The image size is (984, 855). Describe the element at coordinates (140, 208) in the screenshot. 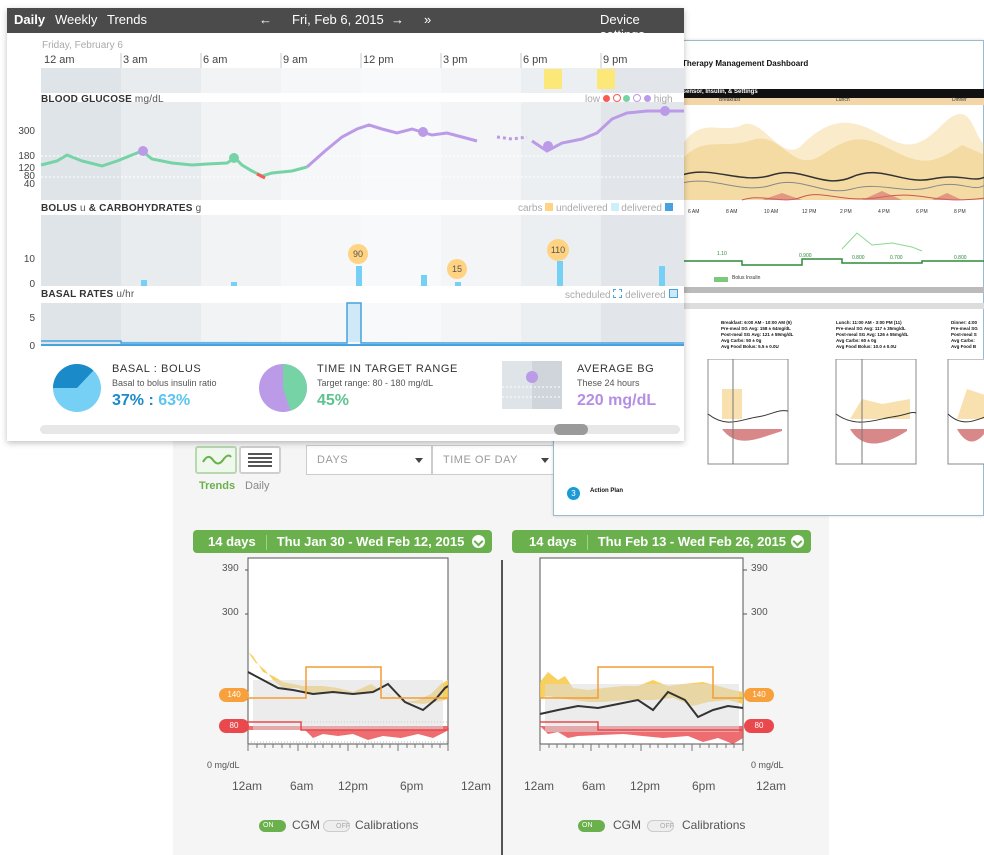

I see `carbs-title-text: & CARBOHYDRATES` at that location.